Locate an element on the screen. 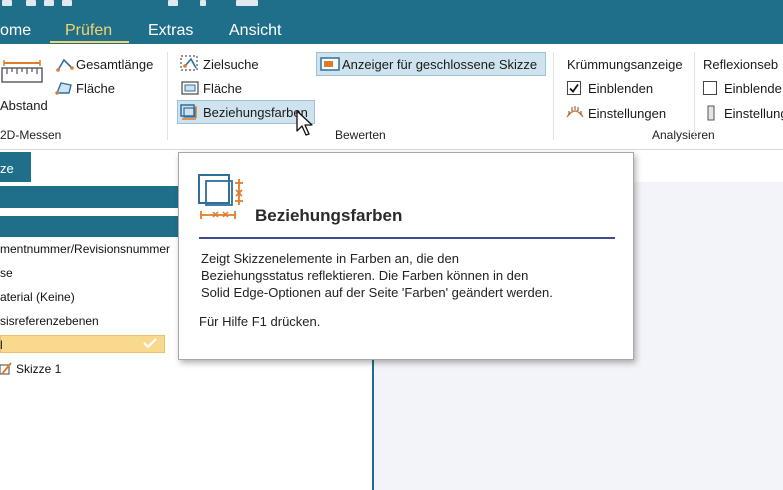 The width and height of the screenshot is (783, 490). tab-pruefen: Prüfen is located at coordinates (88, 31).